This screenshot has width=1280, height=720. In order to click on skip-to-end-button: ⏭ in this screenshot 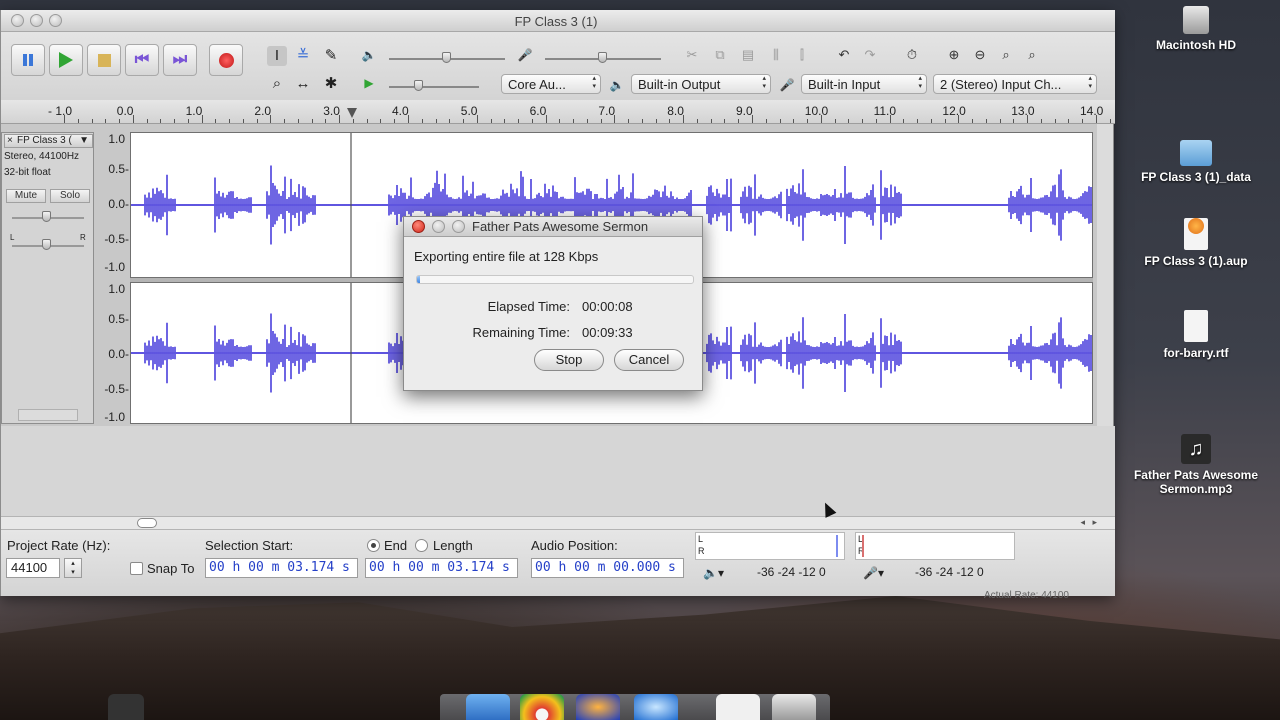, I will do `click(180, 60)`.